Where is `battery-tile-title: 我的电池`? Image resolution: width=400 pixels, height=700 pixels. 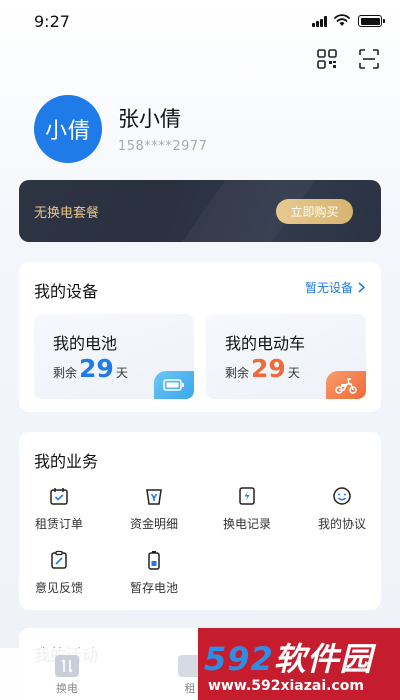 battery-tile-title: 我的电池 is located at coordinates (85, 343).